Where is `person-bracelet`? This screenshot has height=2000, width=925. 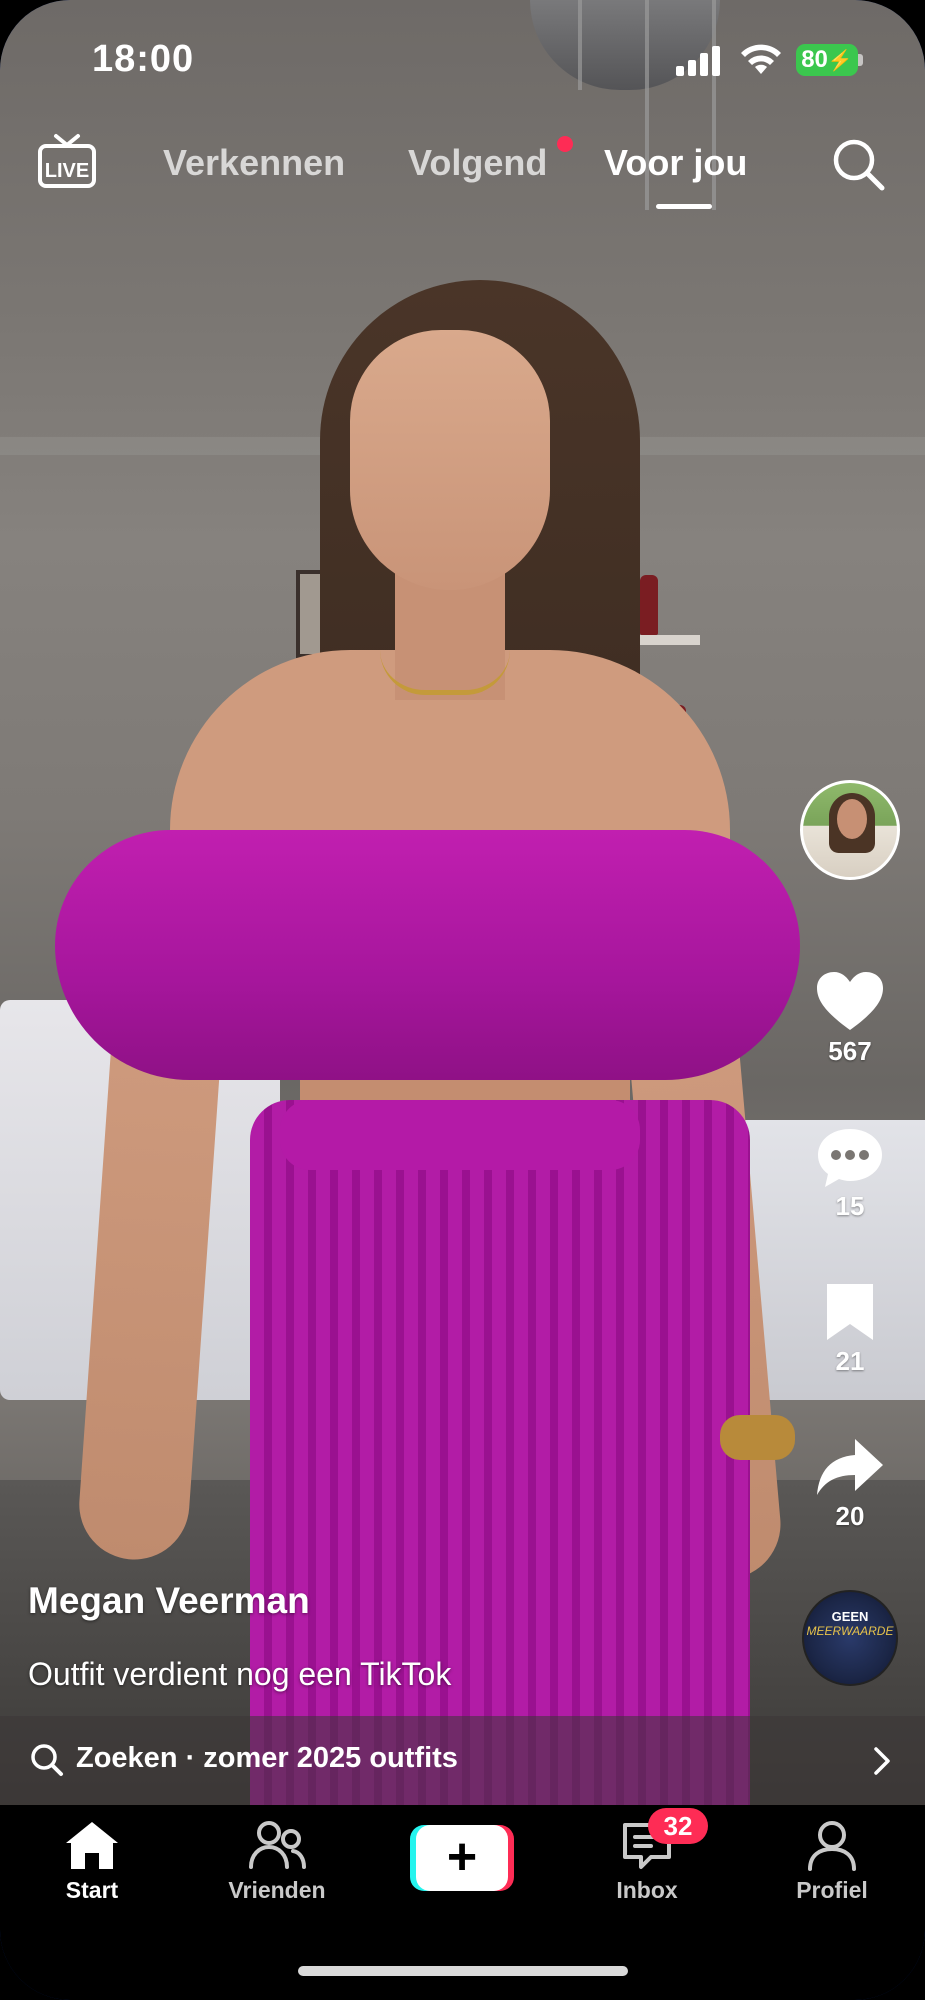 person-bracelet is located at coordinates (757, 1437).